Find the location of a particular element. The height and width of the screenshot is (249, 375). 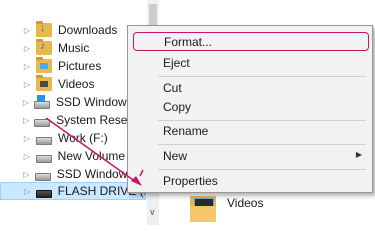

menu-item-copy: Copy is located at coordinates (250, 106).